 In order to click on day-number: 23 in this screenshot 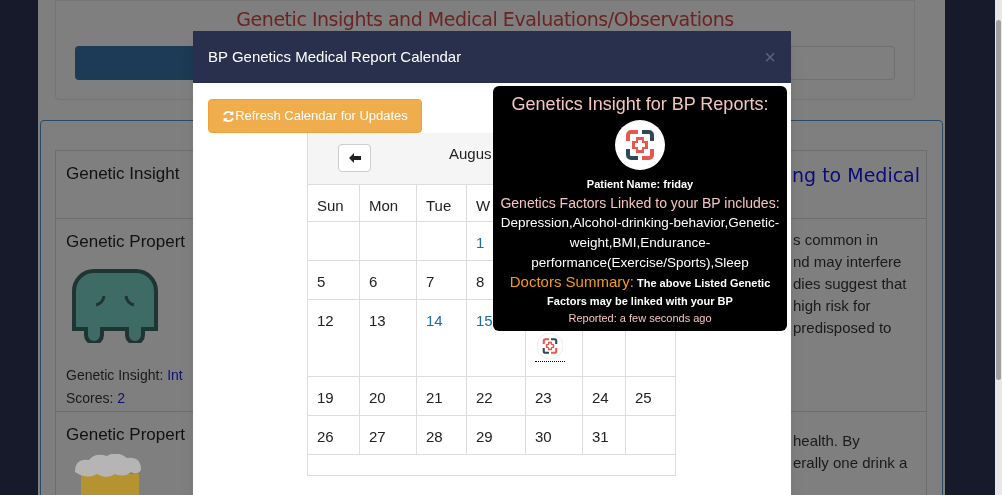, I will do `click(543, 397)`.